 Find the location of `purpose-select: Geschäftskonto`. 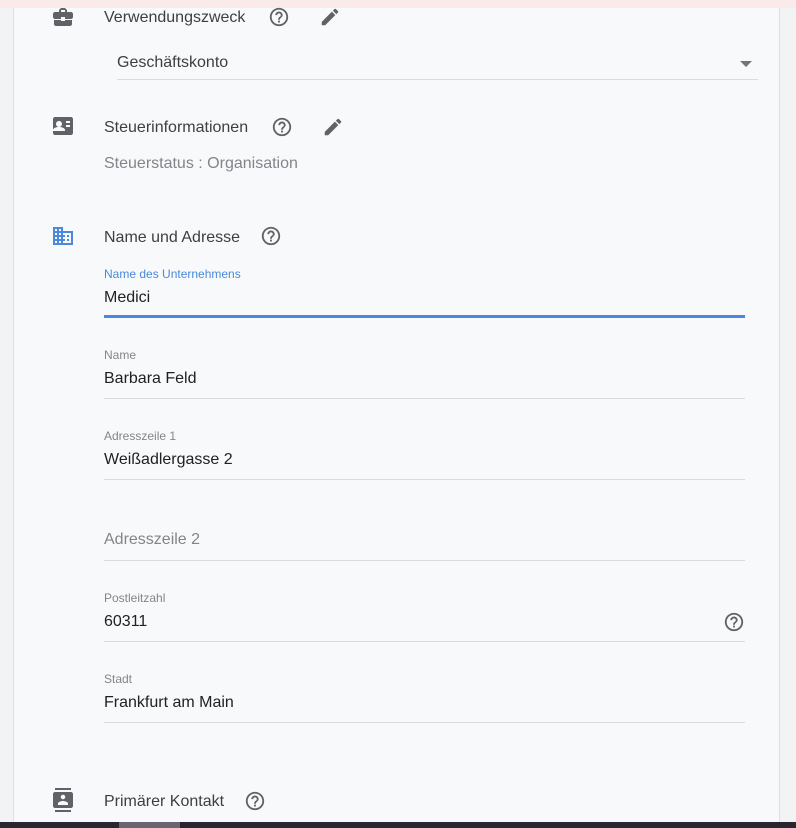

purpose-select: Geschäftskonto is located at coordinates (437, 66).